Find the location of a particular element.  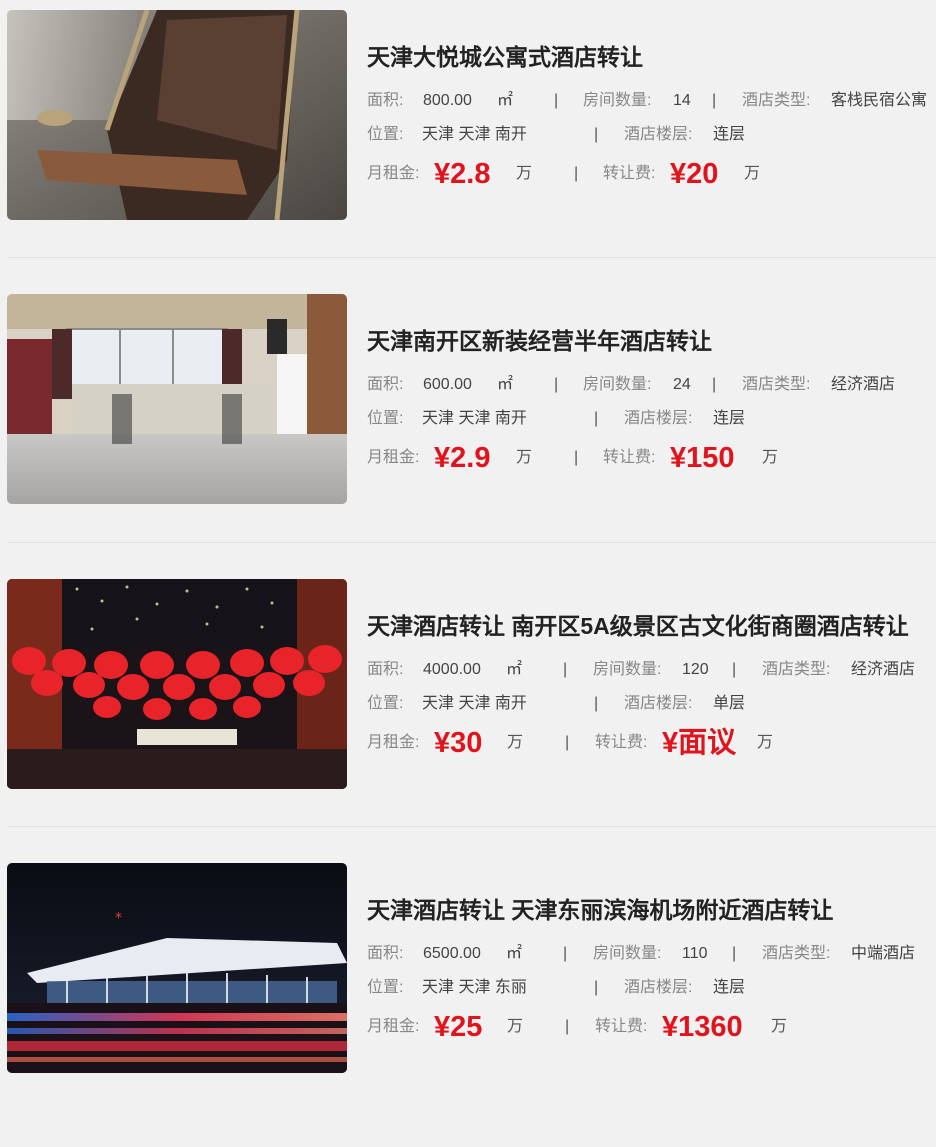

hotel-type-value: 中端酒店 is located at coordinates (883, 953).